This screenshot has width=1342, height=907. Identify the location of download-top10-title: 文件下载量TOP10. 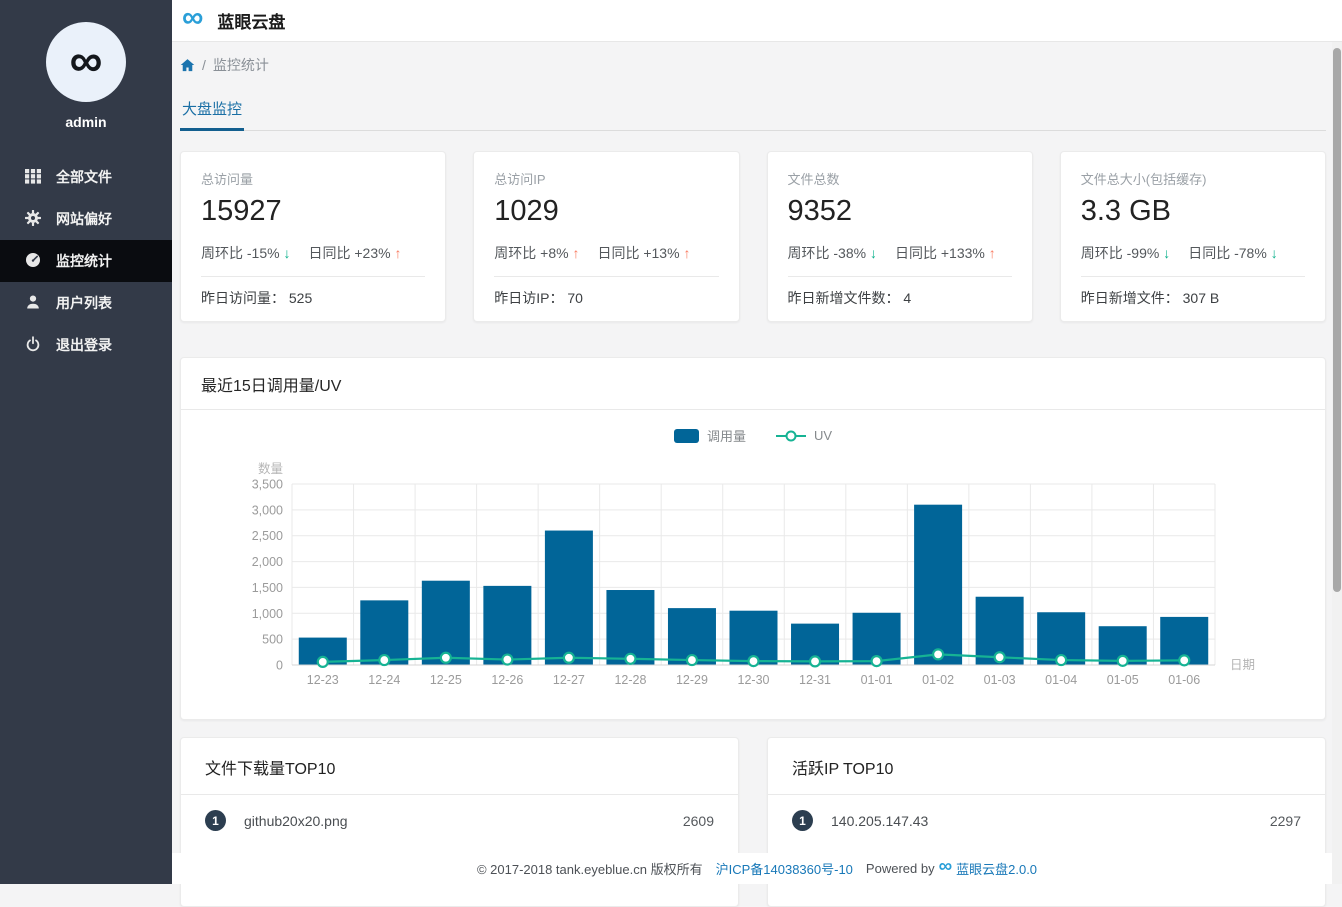
(459, 766).